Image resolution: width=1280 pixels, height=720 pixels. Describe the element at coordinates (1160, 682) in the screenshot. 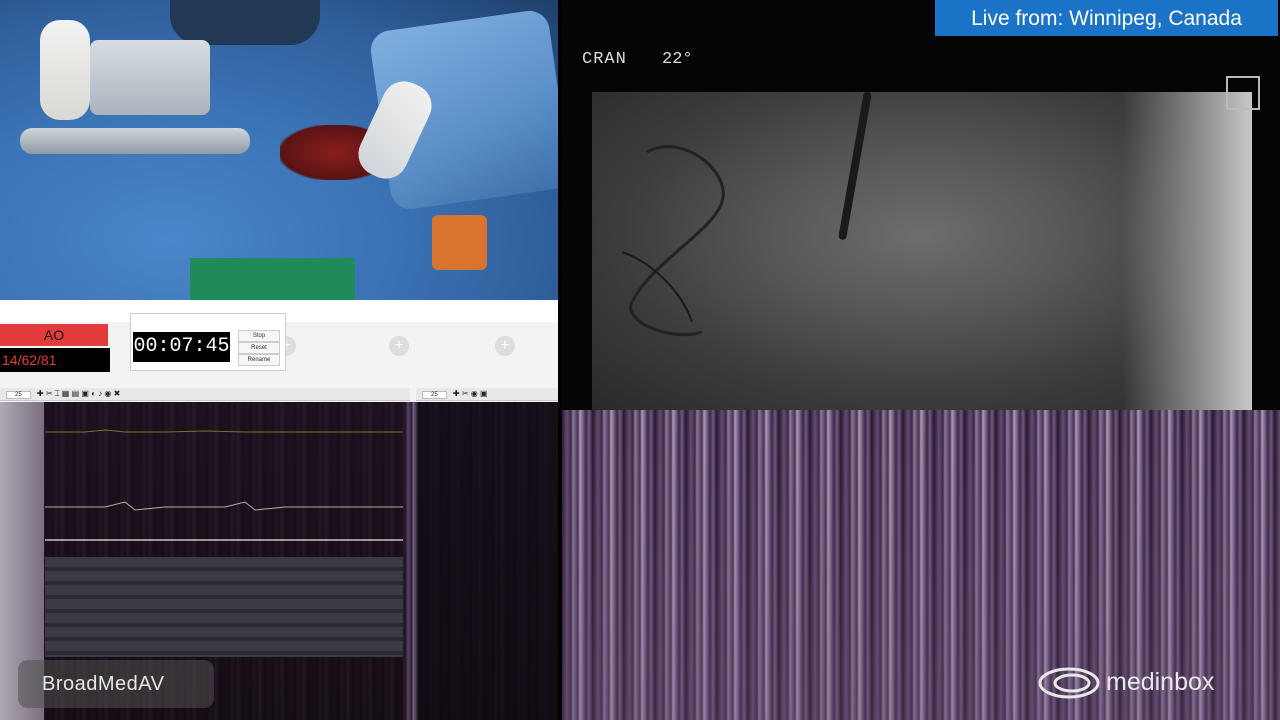

I see `medinbox-watermark: medinbox` at that location.